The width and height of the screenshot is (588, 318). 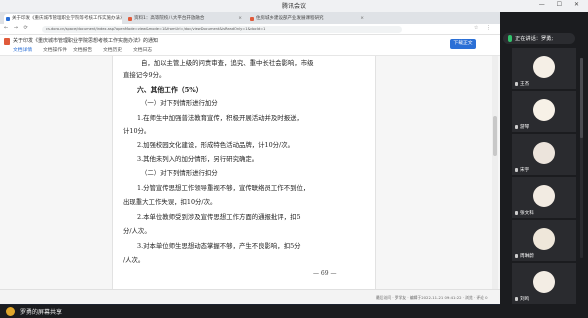 I want to click on browser-tab: 关于印发《重庆城市管理职业学院等考核工作实施办法》 ×, so click(x=63, y=19).